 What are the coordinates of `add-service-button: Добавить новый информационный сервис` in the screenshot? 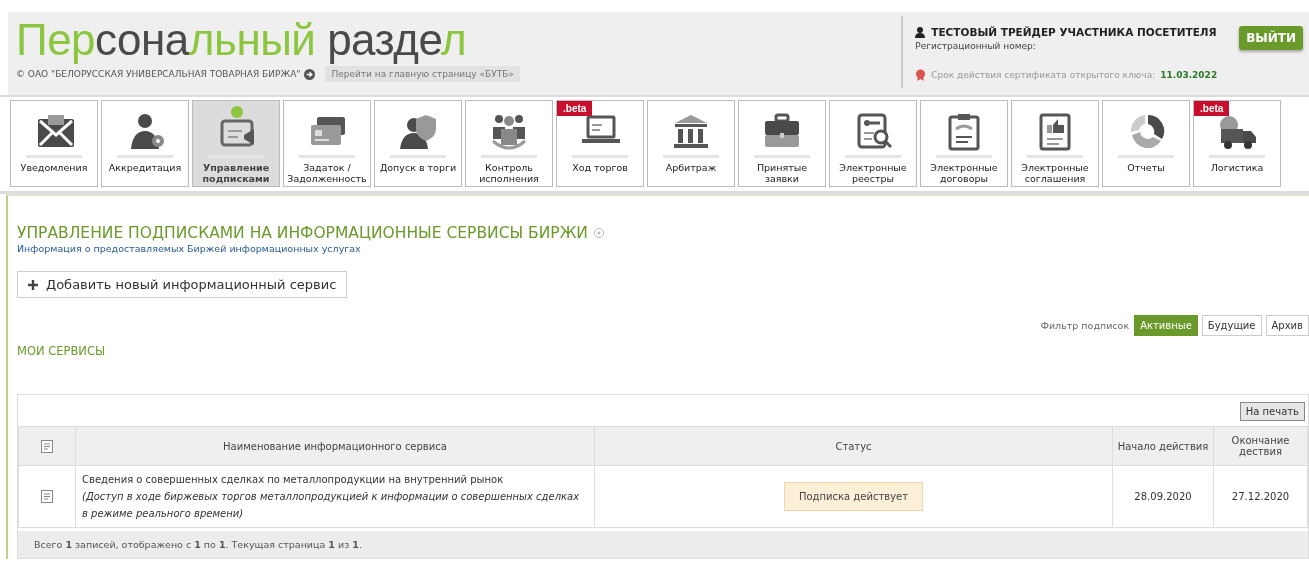 It's located at (182, 284).